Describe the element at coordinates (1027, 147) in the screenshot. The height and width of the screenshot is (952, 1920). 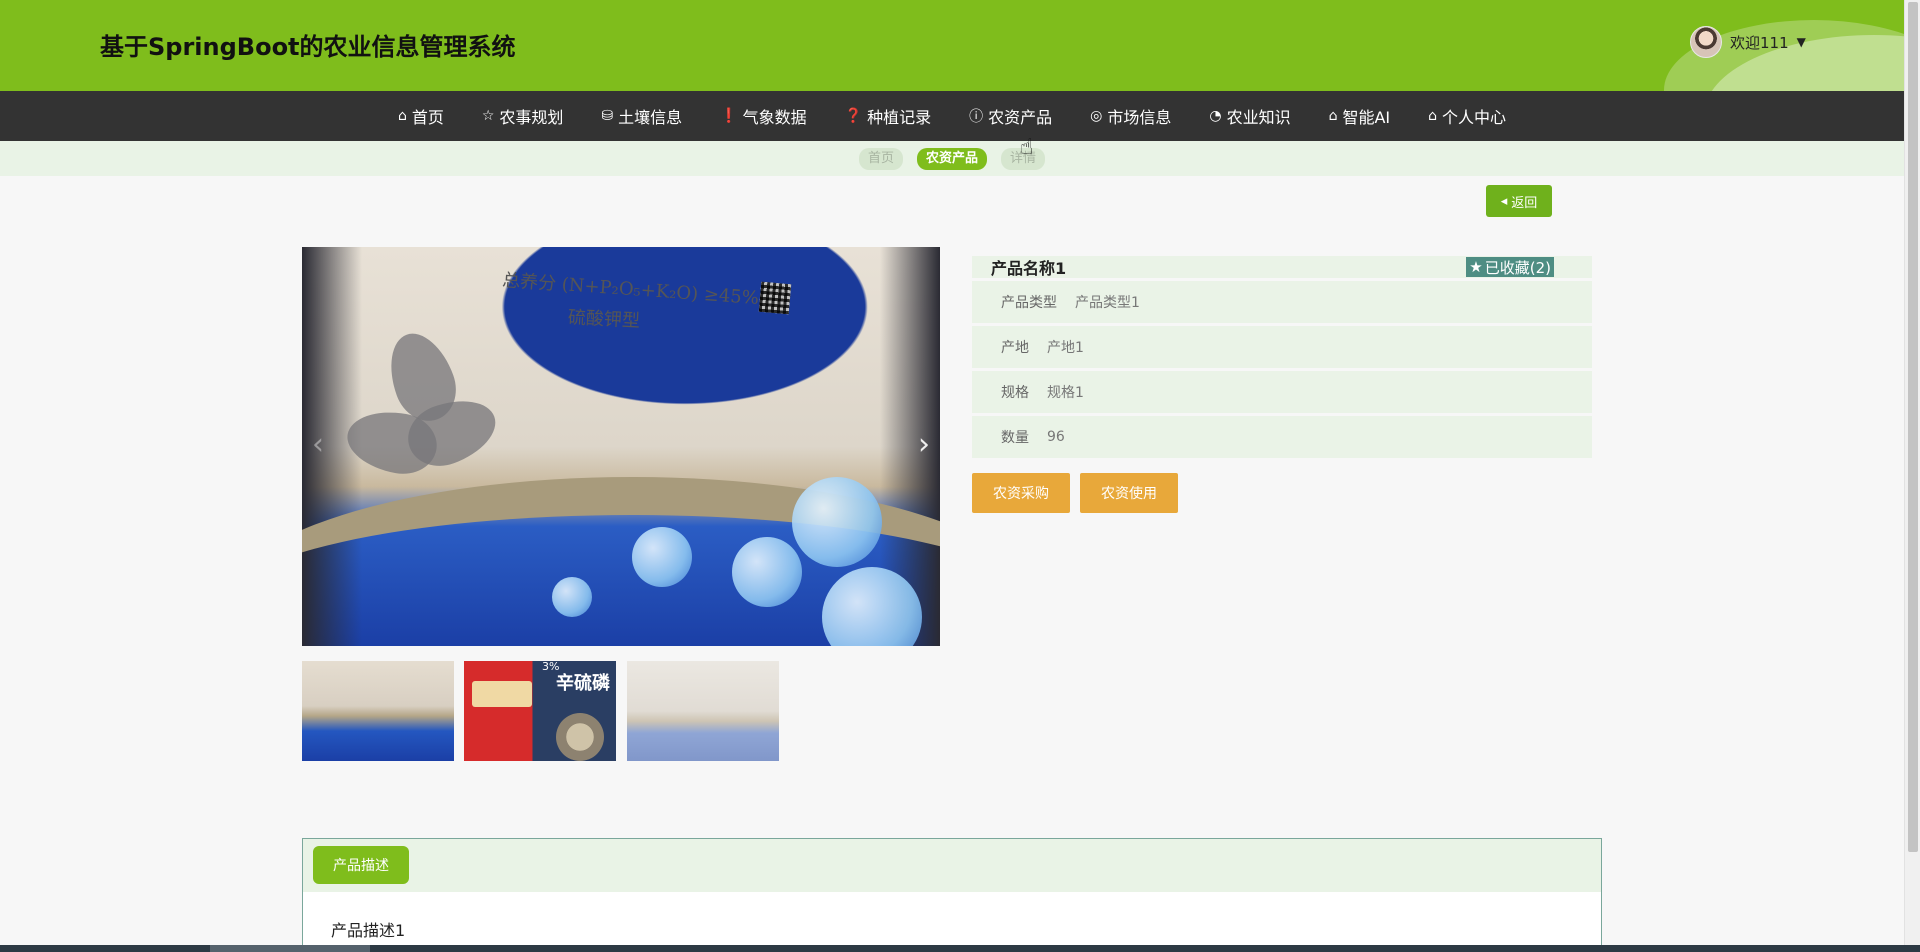
I see `mouse-pointer-icon: ☝` at that location.